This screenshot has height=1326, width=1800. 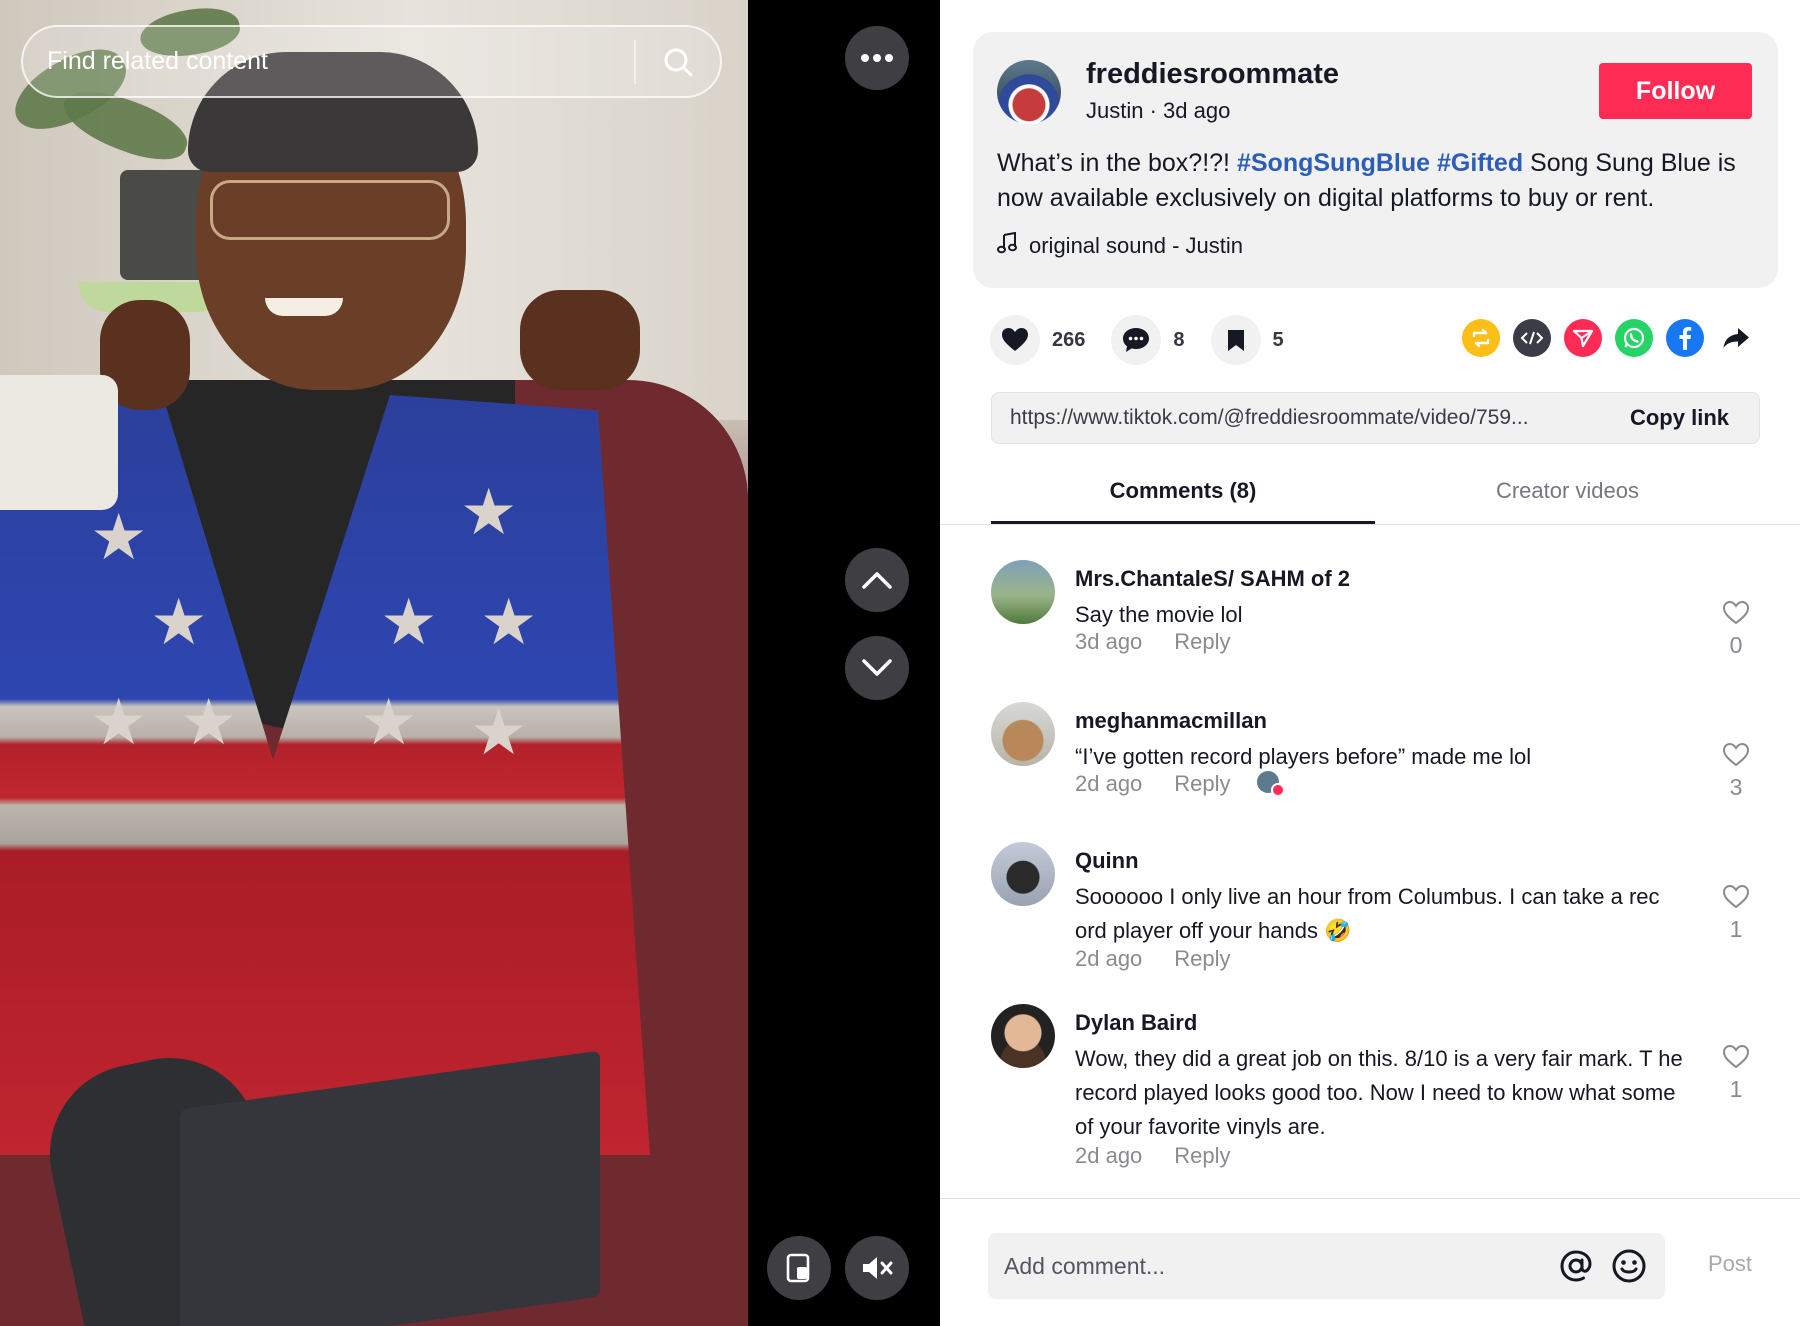 I want to click on author-username: freddiesroommate, so click(x=1212, y=74).